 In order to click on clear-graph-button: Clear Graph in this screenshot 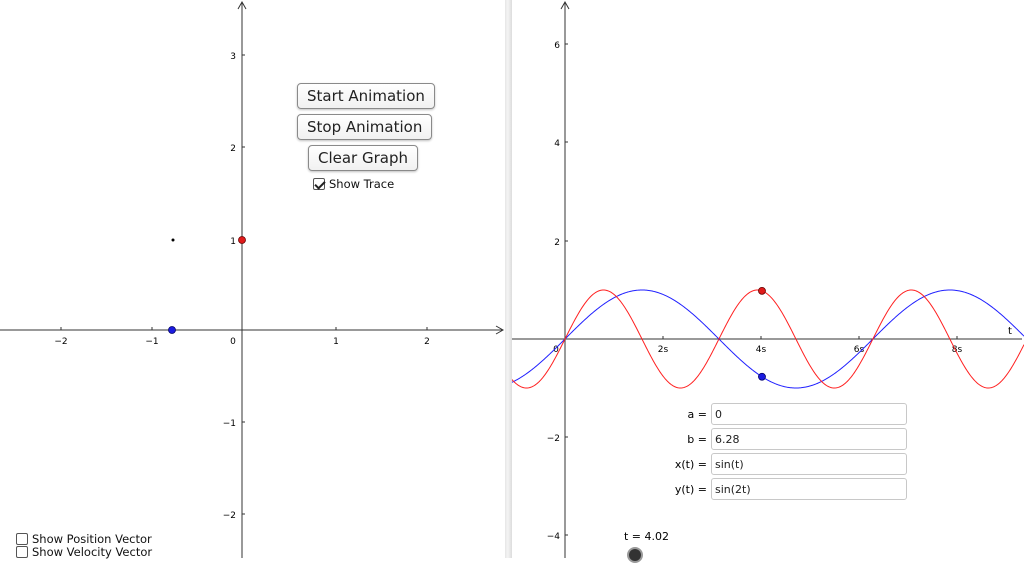, I will do `click(363, 158)`.